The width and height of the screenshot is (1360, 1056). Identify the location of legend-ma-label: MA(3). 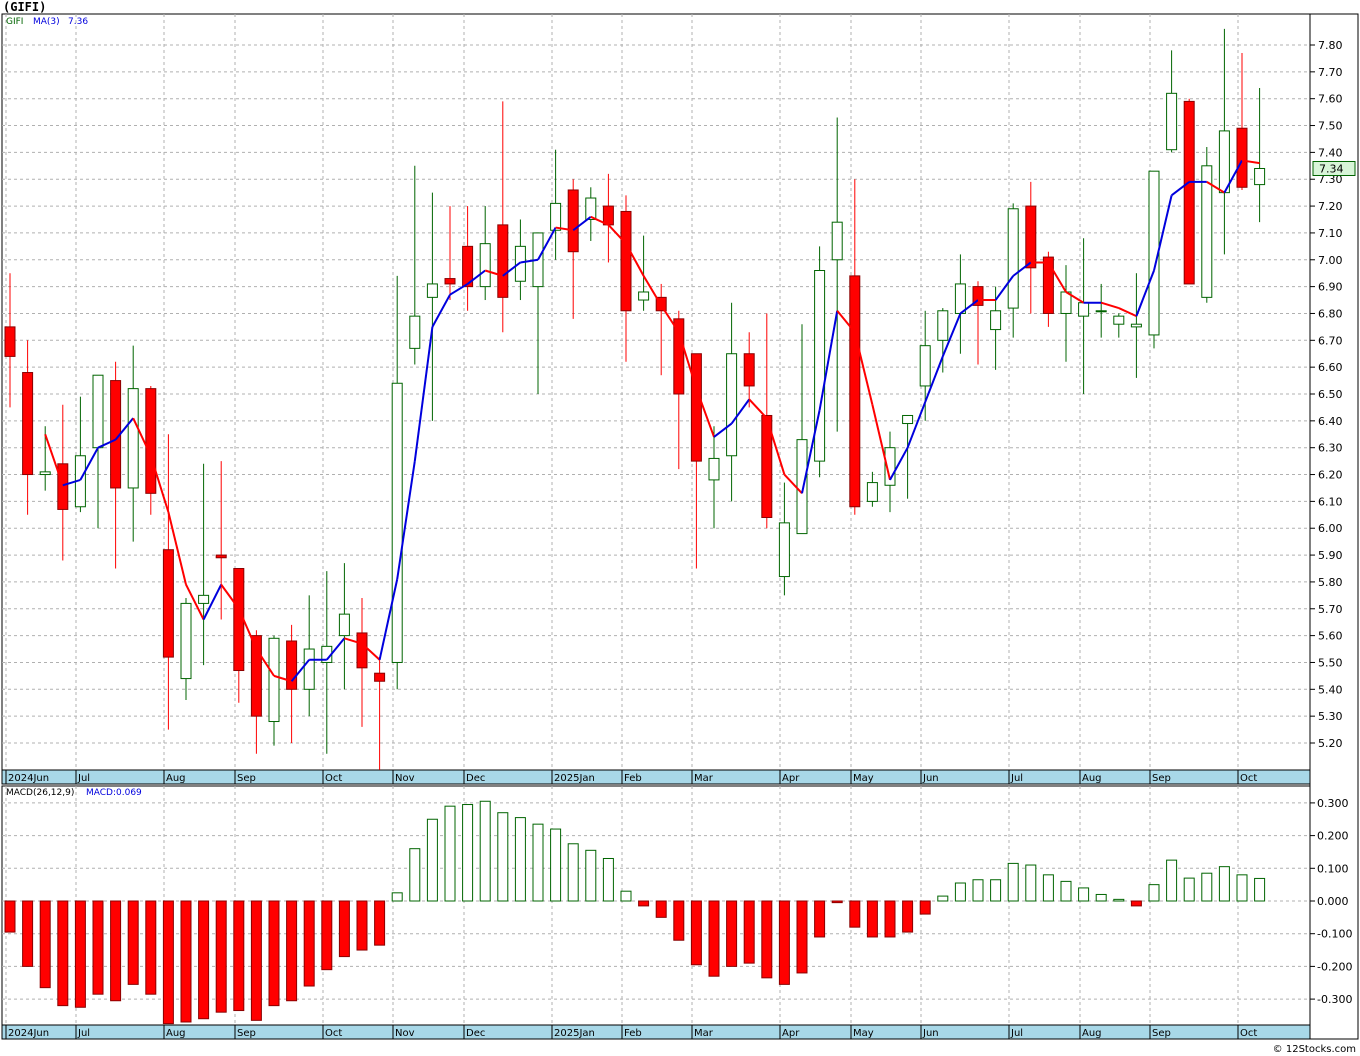
(46, 22).